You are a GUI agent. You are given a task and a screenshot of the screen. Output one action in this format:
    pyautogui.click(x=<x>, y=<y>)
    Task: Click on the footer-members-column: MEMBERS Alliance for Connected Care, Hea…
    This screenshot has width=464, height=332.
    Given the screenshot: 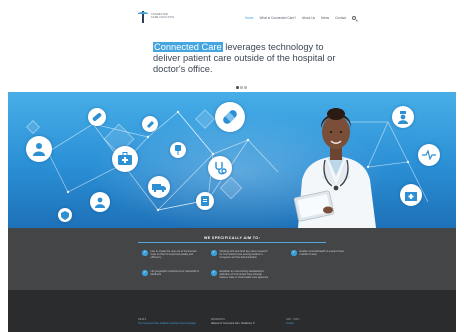 What is the action you would take?
    pyautogui.click(x=249, y=322)
    